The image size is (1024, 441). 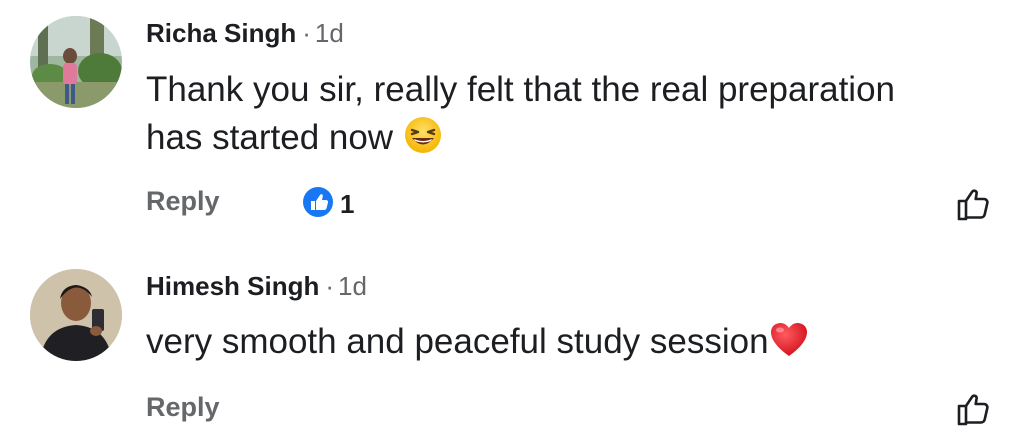 What do you see at coordinates (457, 341) in the screenshot?
I see `comment-text-segment: very smooth and peaceful study session` at bounding box center [457, 341].